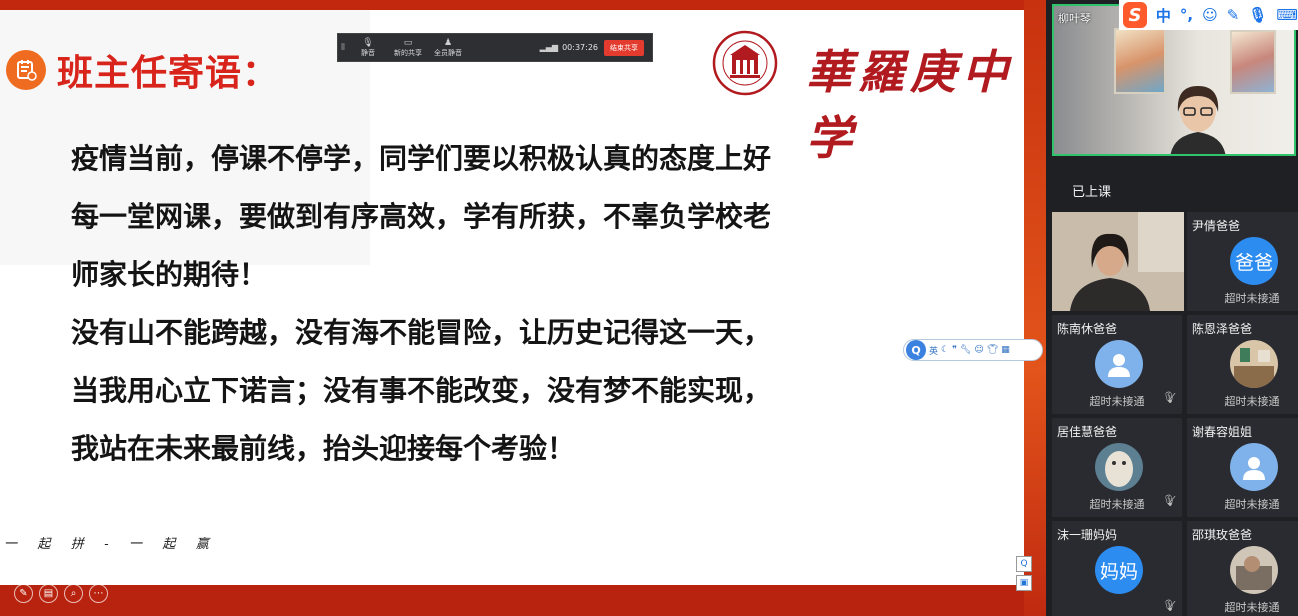 The width and height of the screenshot is (1298, 616). What do you see at coordinates (1005, 350) in the screenshot?
I see `grid-icon: ▦` at bounding box center [1005, 350].